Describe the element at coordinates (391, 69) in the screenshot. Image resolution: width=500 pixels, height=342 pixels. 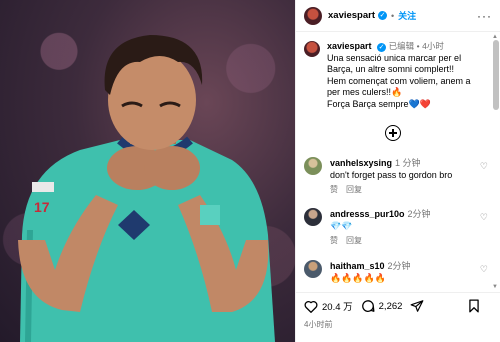
I see `caption-line: Barça, un altre somni complert!!` at that location.